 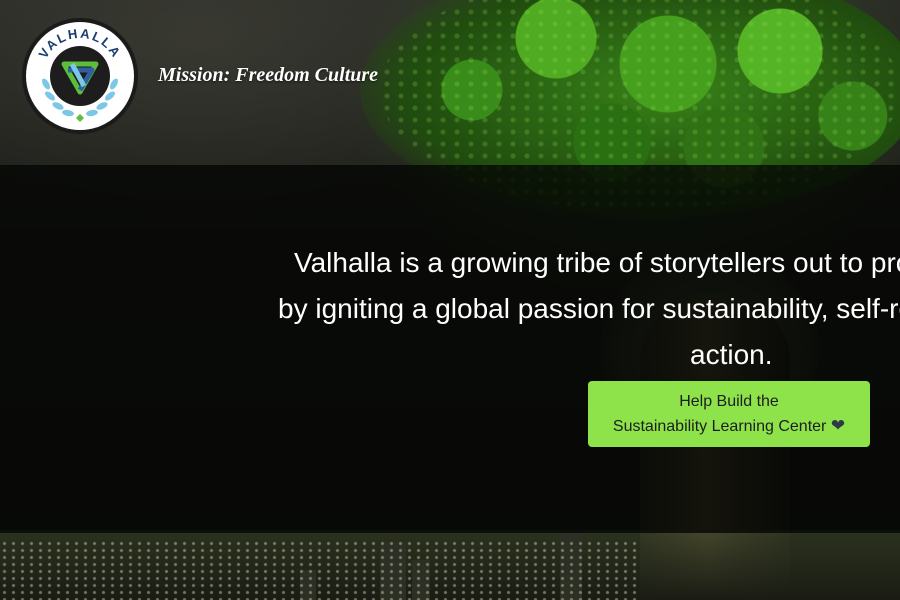 What do you see at coordinates (719, 426) in the screenshot?
I see `cta-line-2: Sustainability Learning Center` at bounding box center [719, 426].